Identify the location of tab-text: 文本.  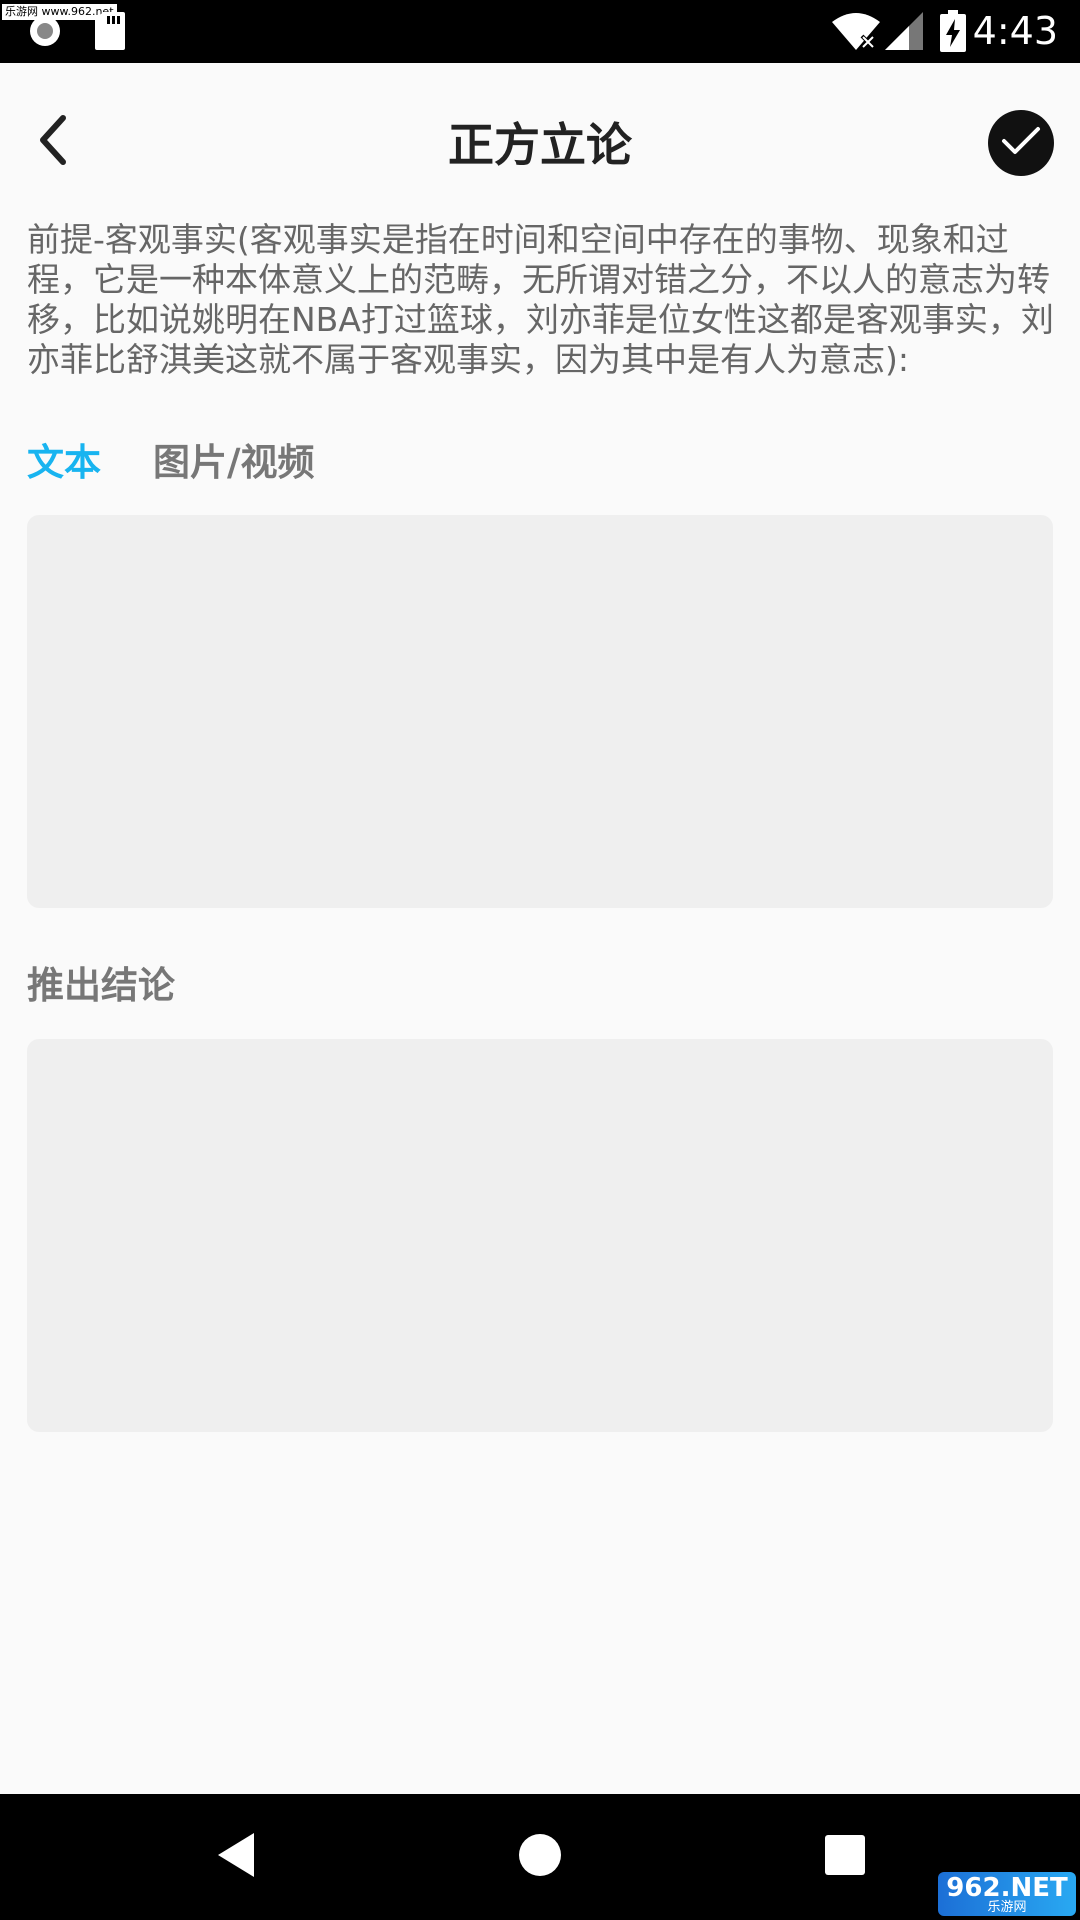
(64, 463).